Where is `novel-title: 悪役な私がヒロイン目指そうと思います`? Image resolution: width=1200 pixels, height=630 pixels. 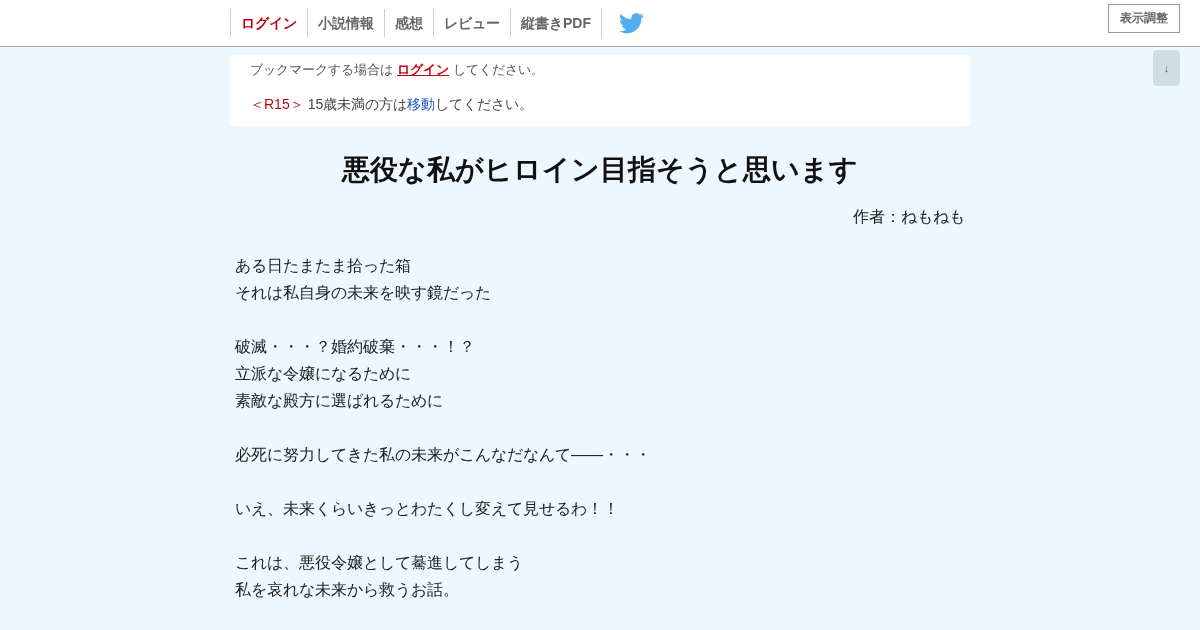 novel-title: 悪役な私がヒロイン目指そうと思います is located at coordinates (599, 170).